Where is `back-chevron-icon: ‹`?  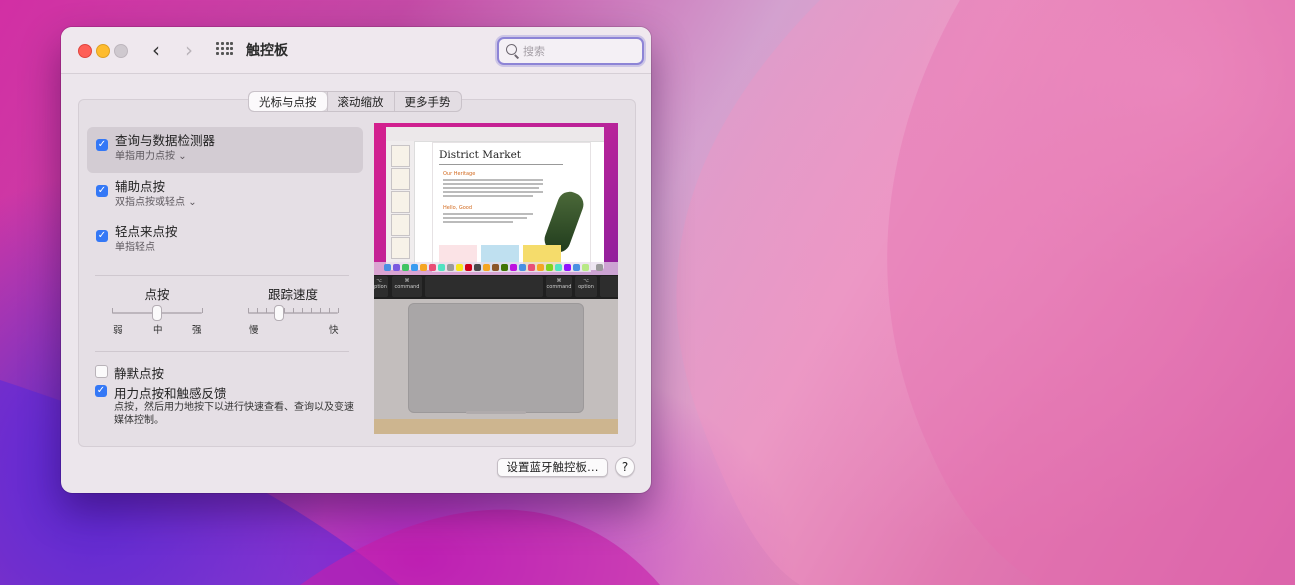
back-chevron-icon: ‹ is located at coordinates (156, 50).